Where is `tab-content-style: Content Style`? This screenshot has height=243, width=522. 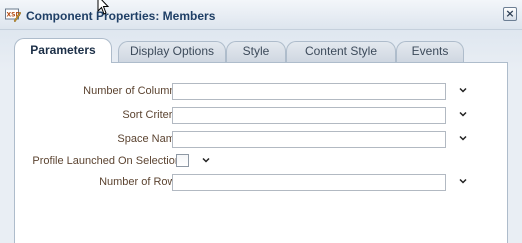 tab-content-style: Content Style is located at coordinates (341, 51).